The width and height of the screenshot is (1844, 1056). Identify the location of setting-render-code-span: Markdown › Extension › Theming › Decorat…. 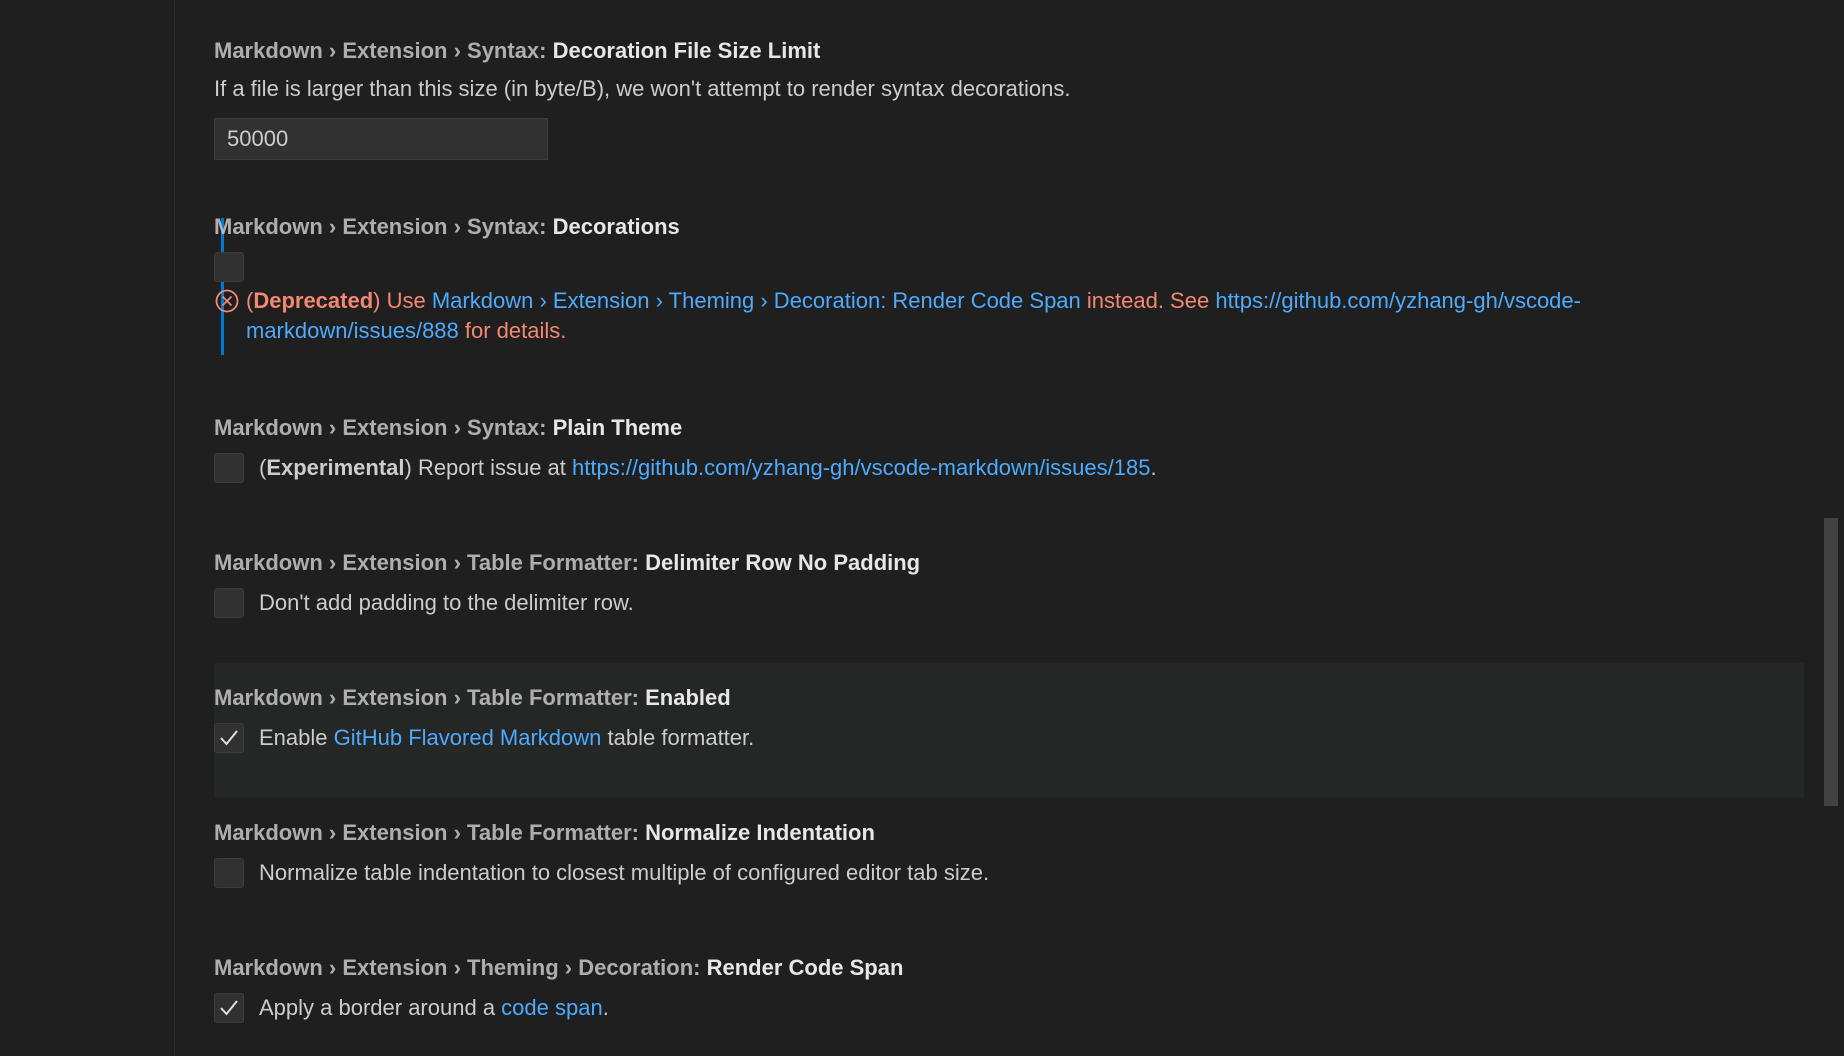
(1009, 988).